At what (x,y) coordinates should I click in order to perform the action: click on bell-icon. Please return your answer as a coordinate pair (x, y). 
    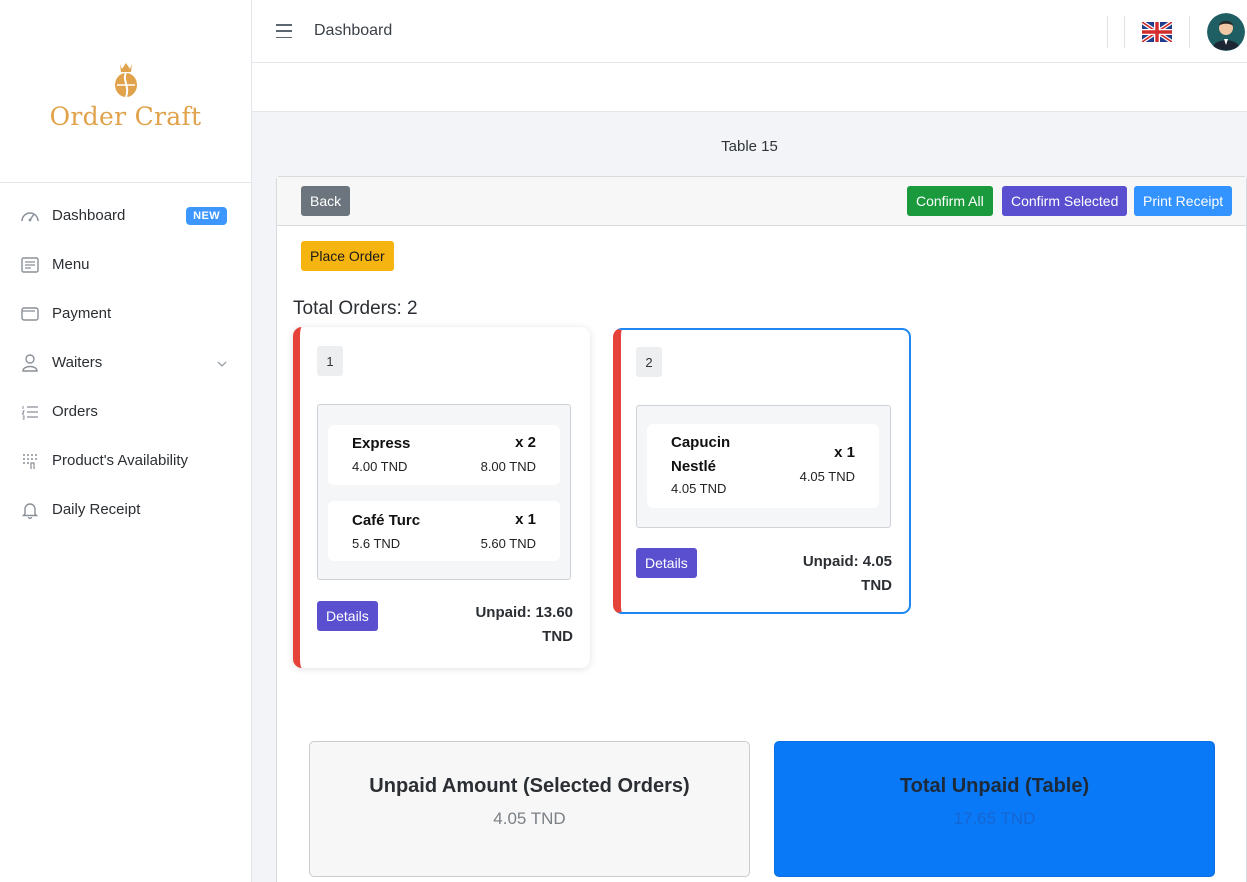
    Looking at the image, I should click on (30, 510).